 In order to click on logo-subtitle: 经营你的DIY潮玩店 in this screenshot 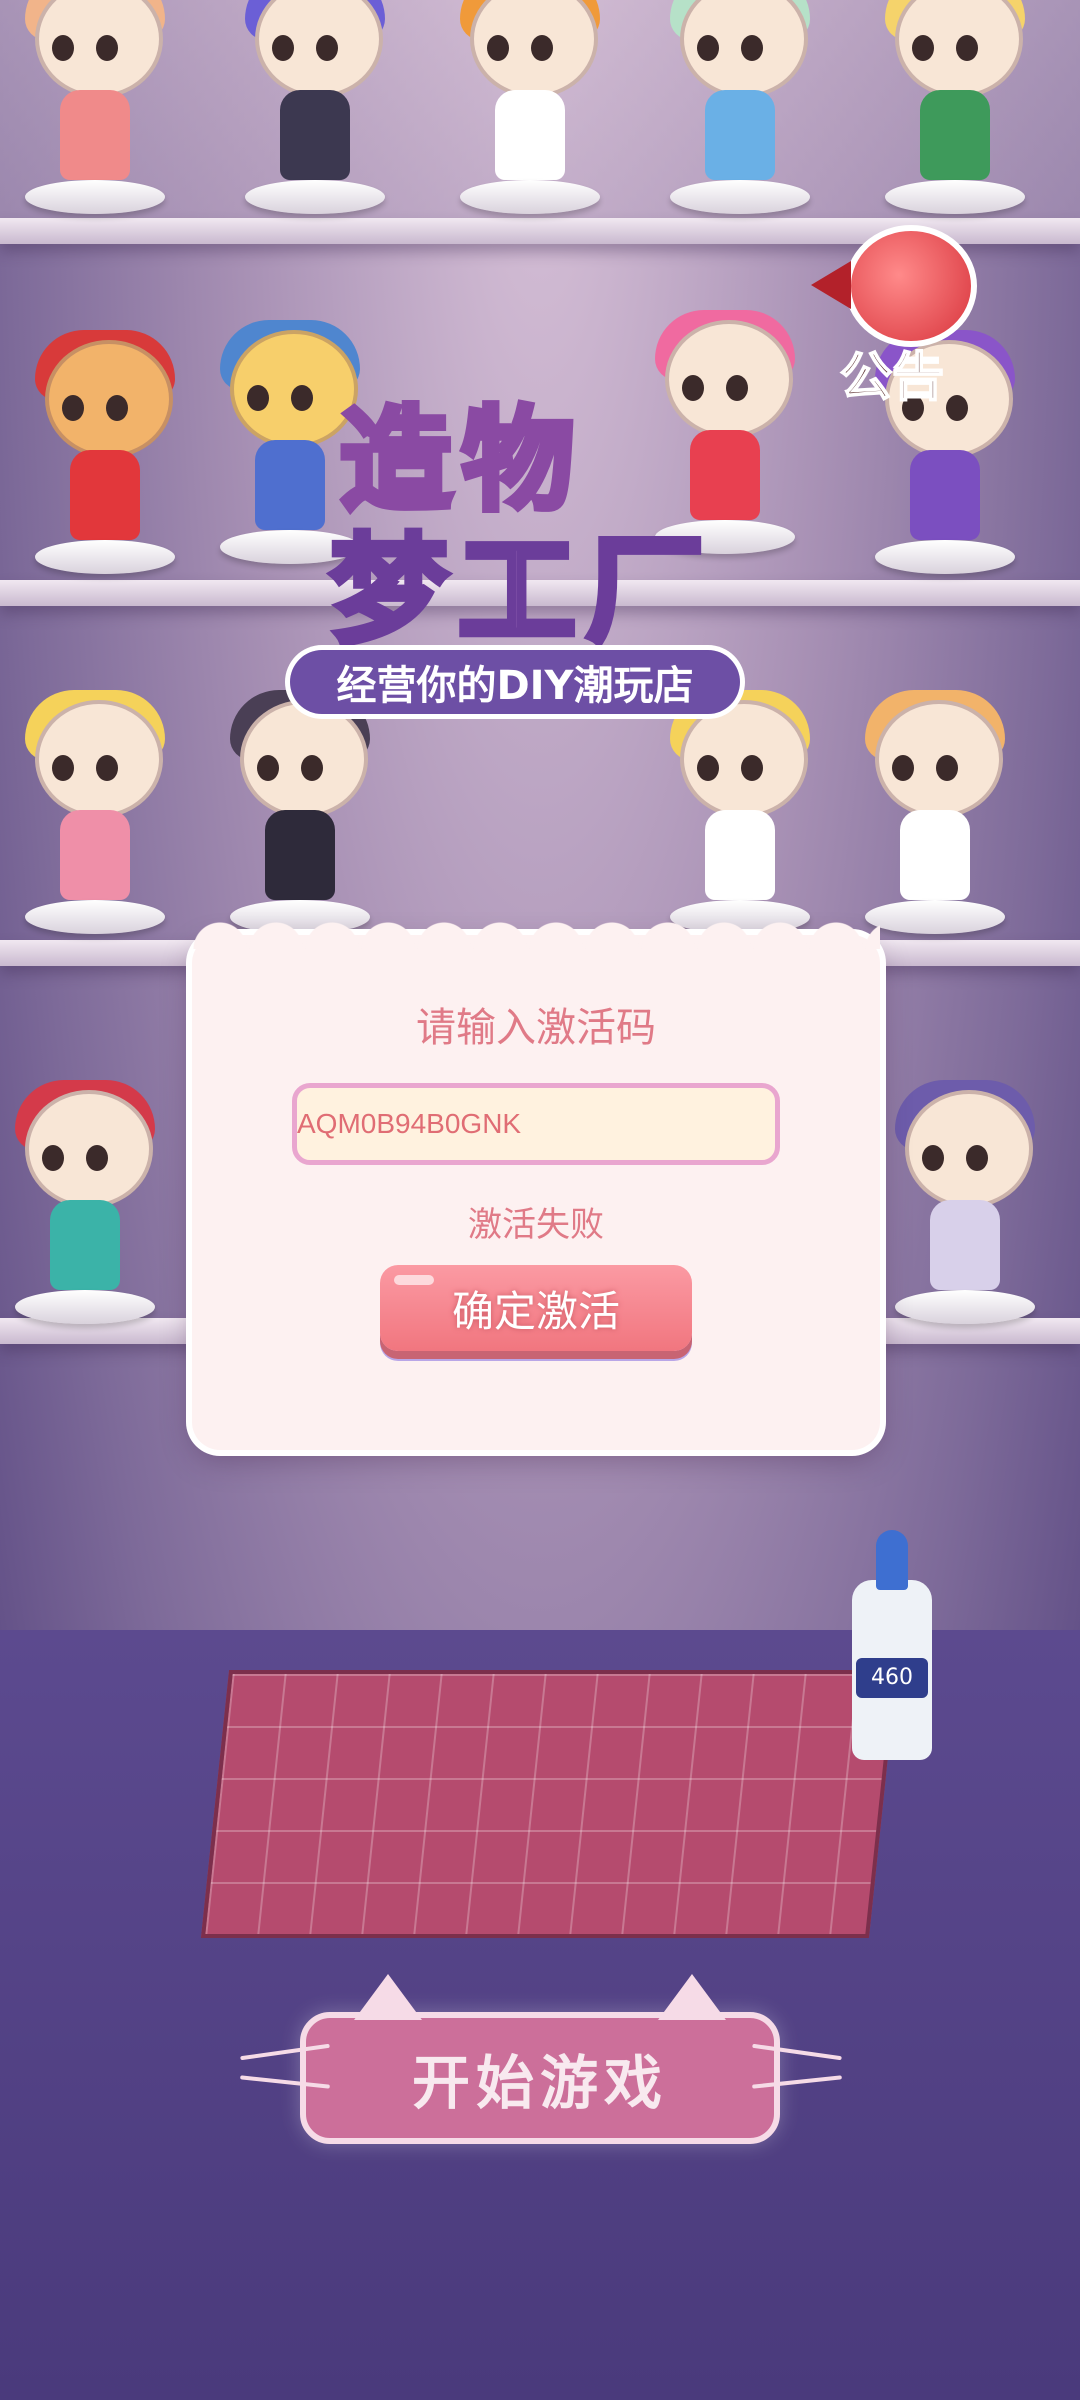, I will do `click(515, 682)`.